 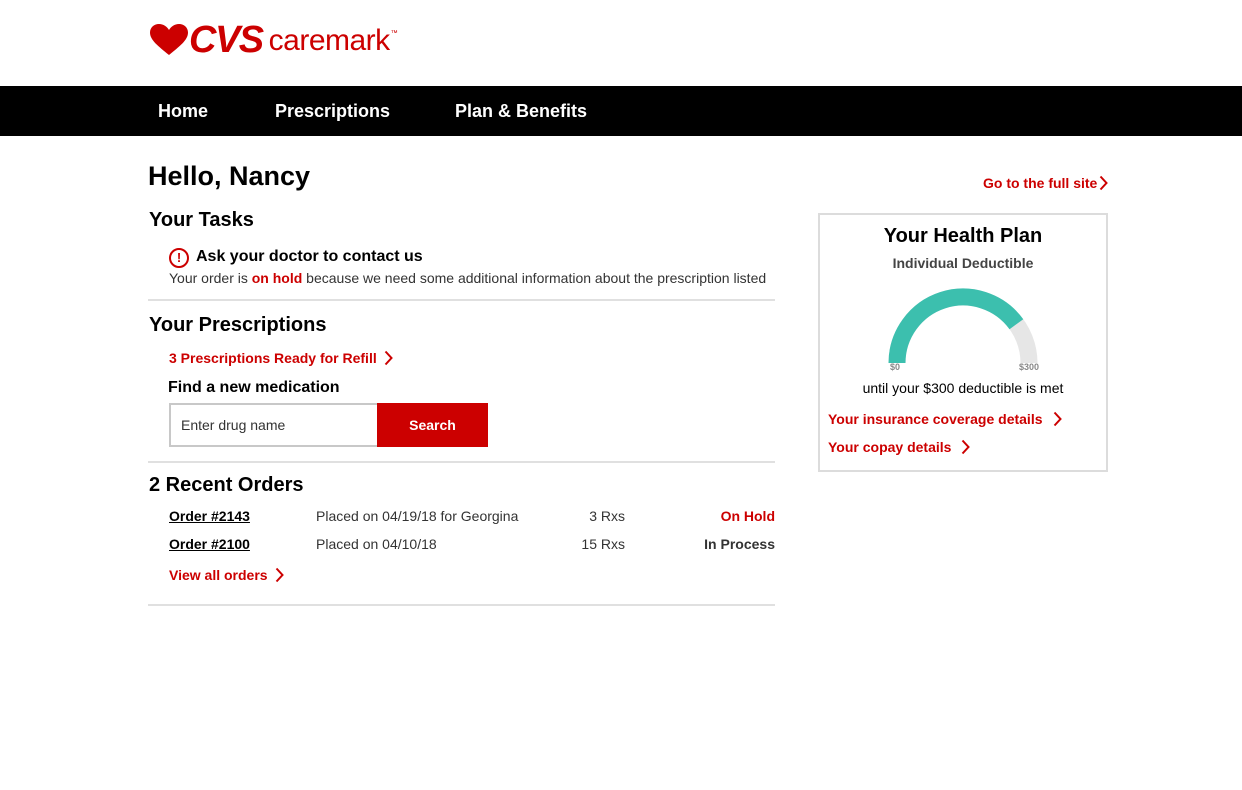 What do you see at coordinates (183, 111) in the screenshot?
I see `nav-home: Home` at bounding box center [183, 111].